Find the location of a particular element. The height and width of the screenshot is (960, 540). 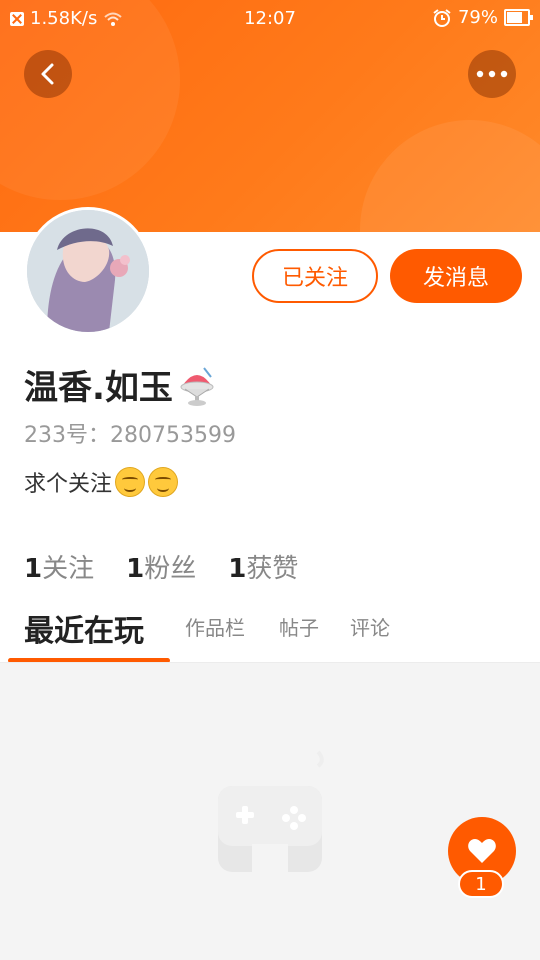

more-icon is located at coordinates (492, 74).